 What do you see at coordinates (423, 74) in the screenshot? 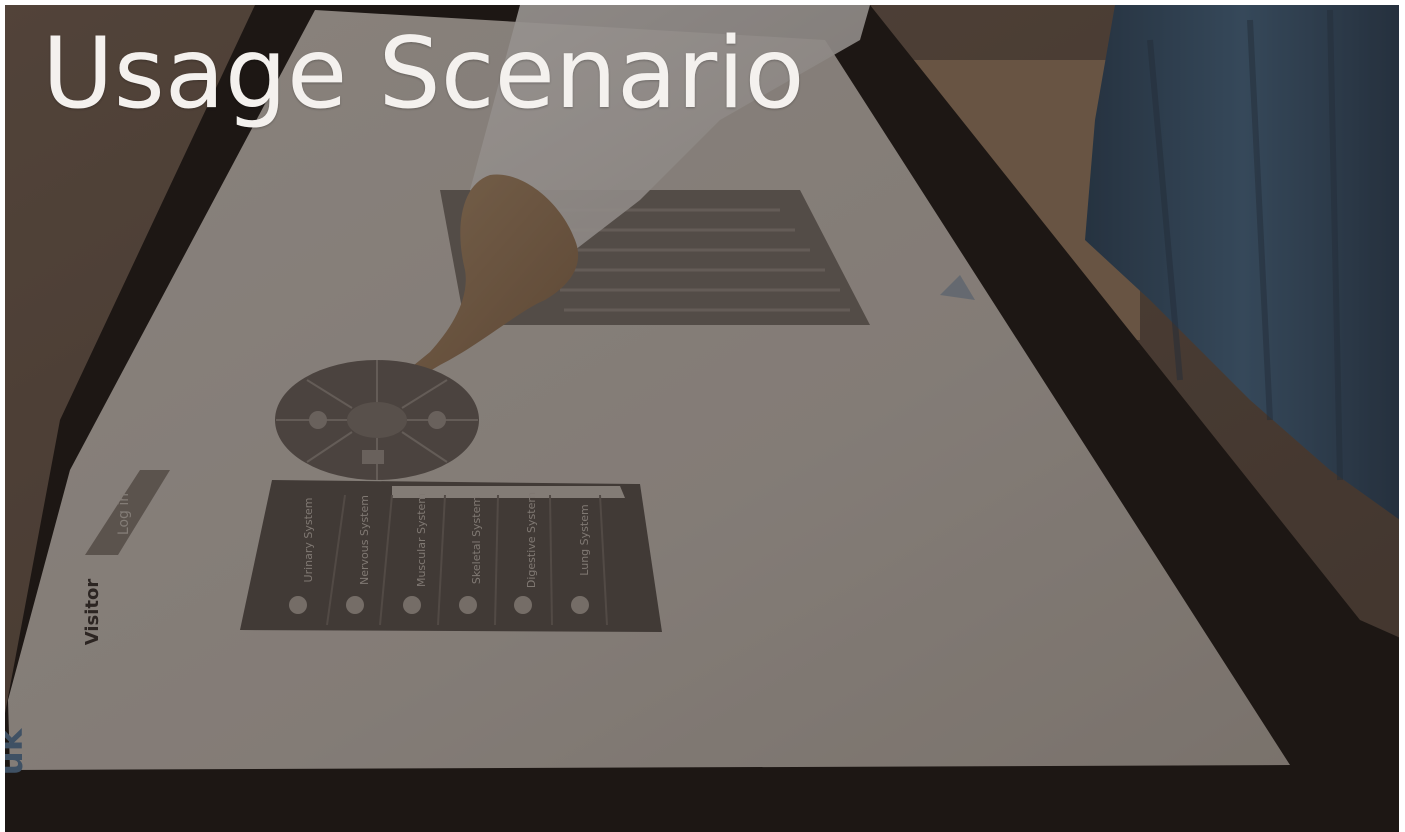
I see `page-title: Usage Scenario` at bounding box center [423, 74].